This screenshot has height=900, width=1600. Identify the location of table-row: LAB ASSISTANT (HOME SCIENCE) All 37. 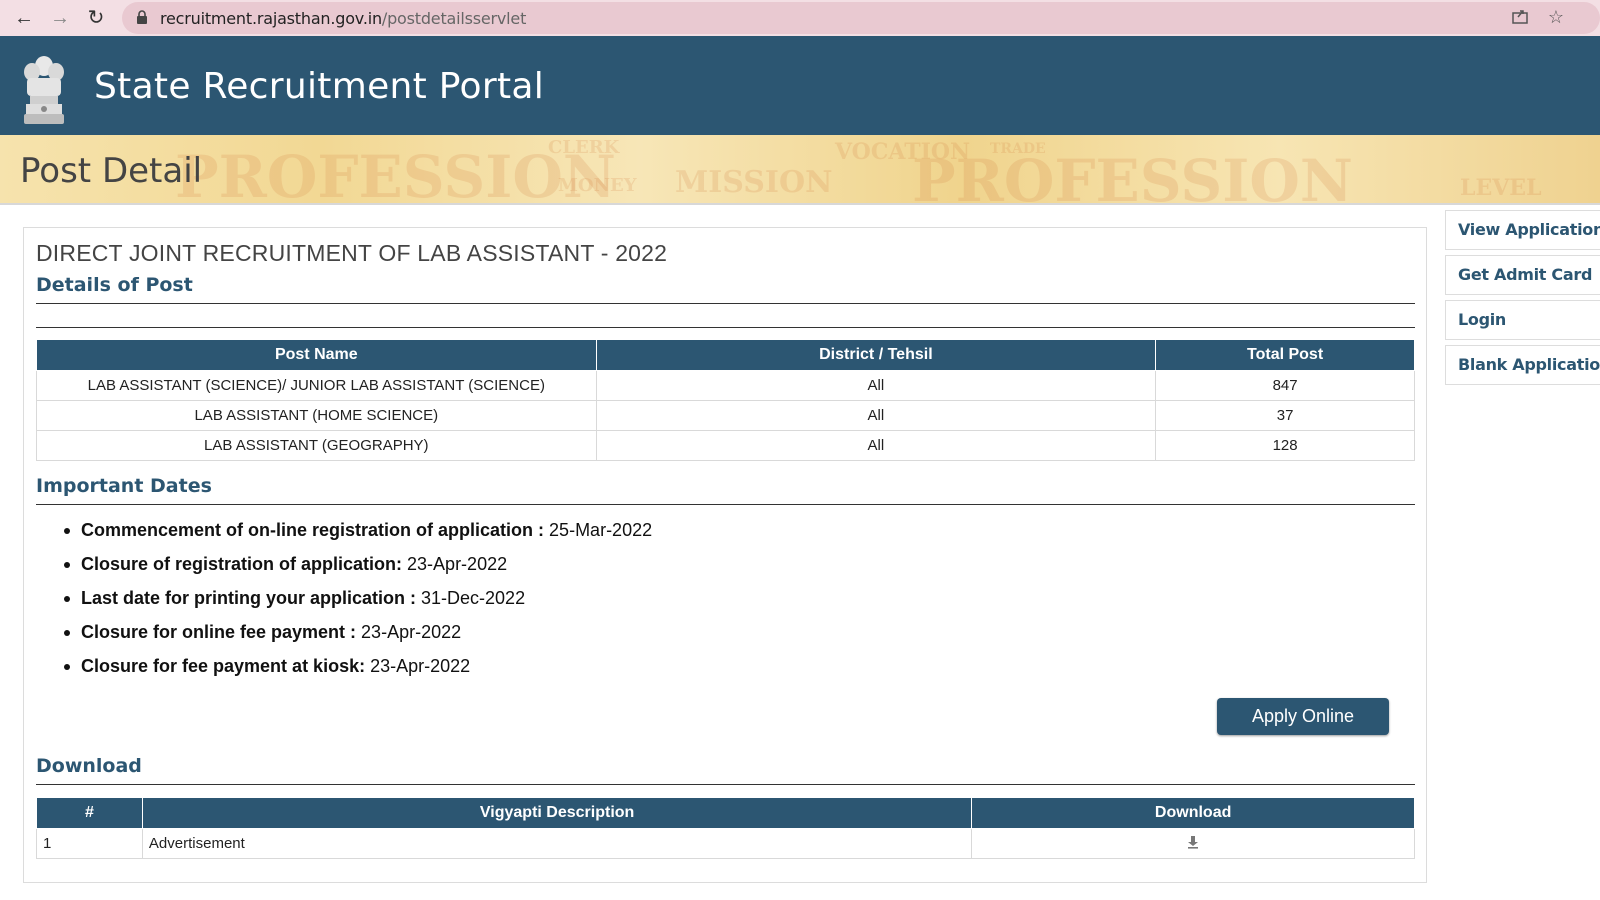
(725, 415).